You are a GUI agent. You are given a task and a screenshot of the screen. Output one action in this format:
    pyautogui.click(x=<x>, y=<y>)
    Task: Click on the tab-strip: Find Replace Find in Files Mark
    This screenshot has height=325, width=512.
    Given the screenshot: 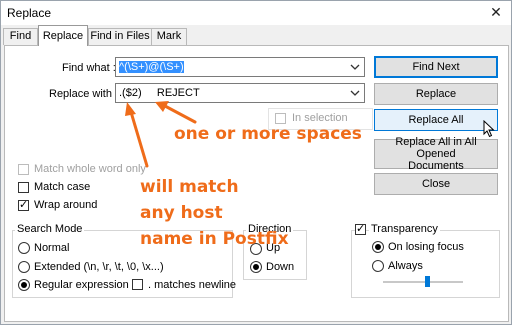 What is the action you would take?
    pyautogui.click(x=256, y=35)
    